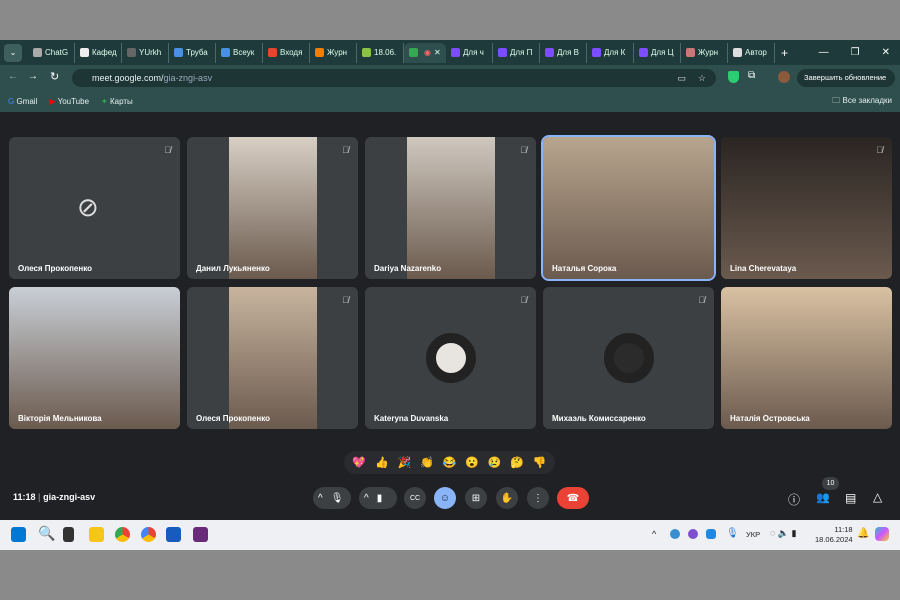 The width and height of the screenshot is (900, 600). Describe the element at coordinates (823, 497) in the screenshot. I see `people-icon: 👥` at that location.